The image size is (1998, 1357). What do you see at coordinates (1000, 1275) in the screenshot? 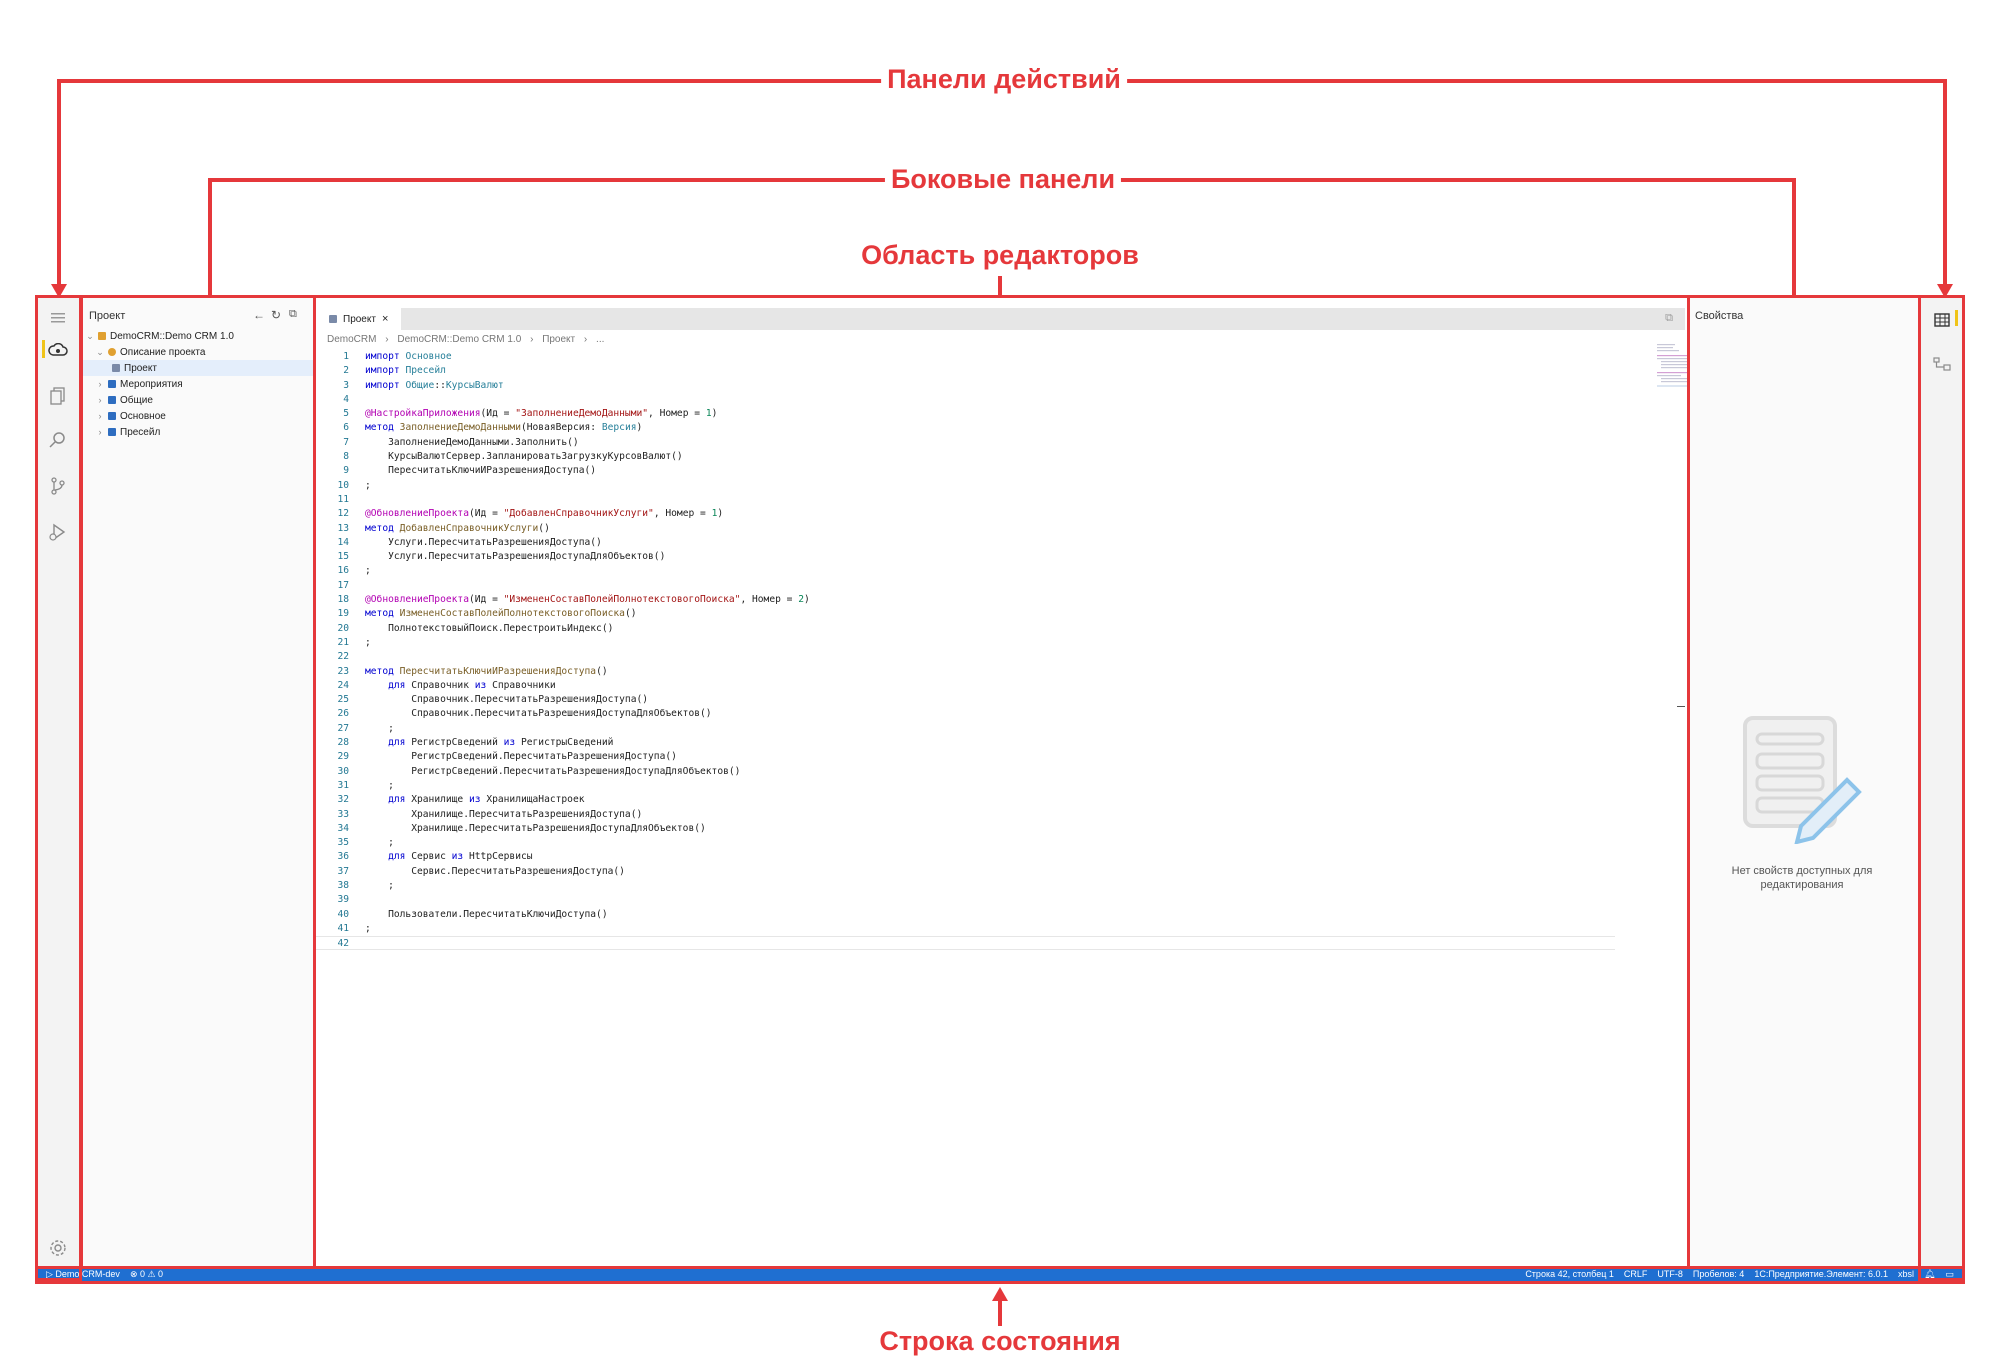
I see `annotation-box-status-bar` at bounding box center [1000, 1275].